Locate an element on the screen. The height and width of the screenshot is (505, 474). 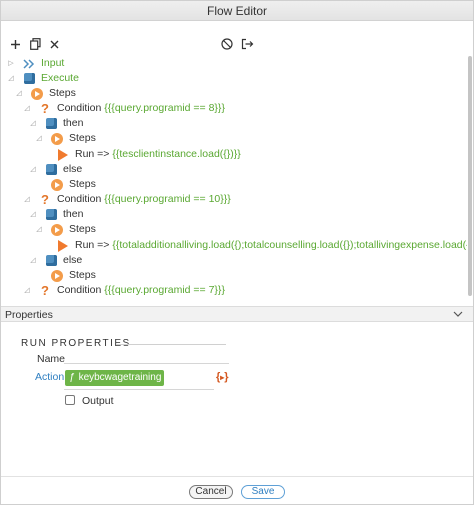
scrollbar-thumb is located at coordinates (470, 176).